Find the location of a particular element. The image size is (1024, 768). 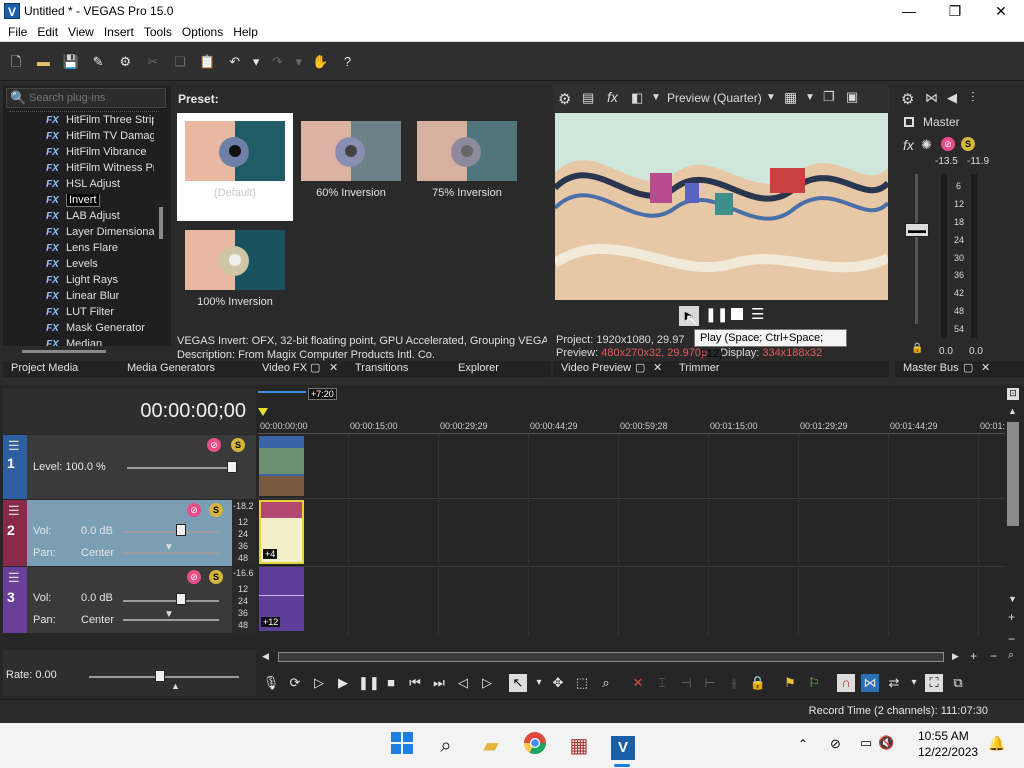

normal-edit-tool-icon: ↖ is located at coordinates (518, 683).